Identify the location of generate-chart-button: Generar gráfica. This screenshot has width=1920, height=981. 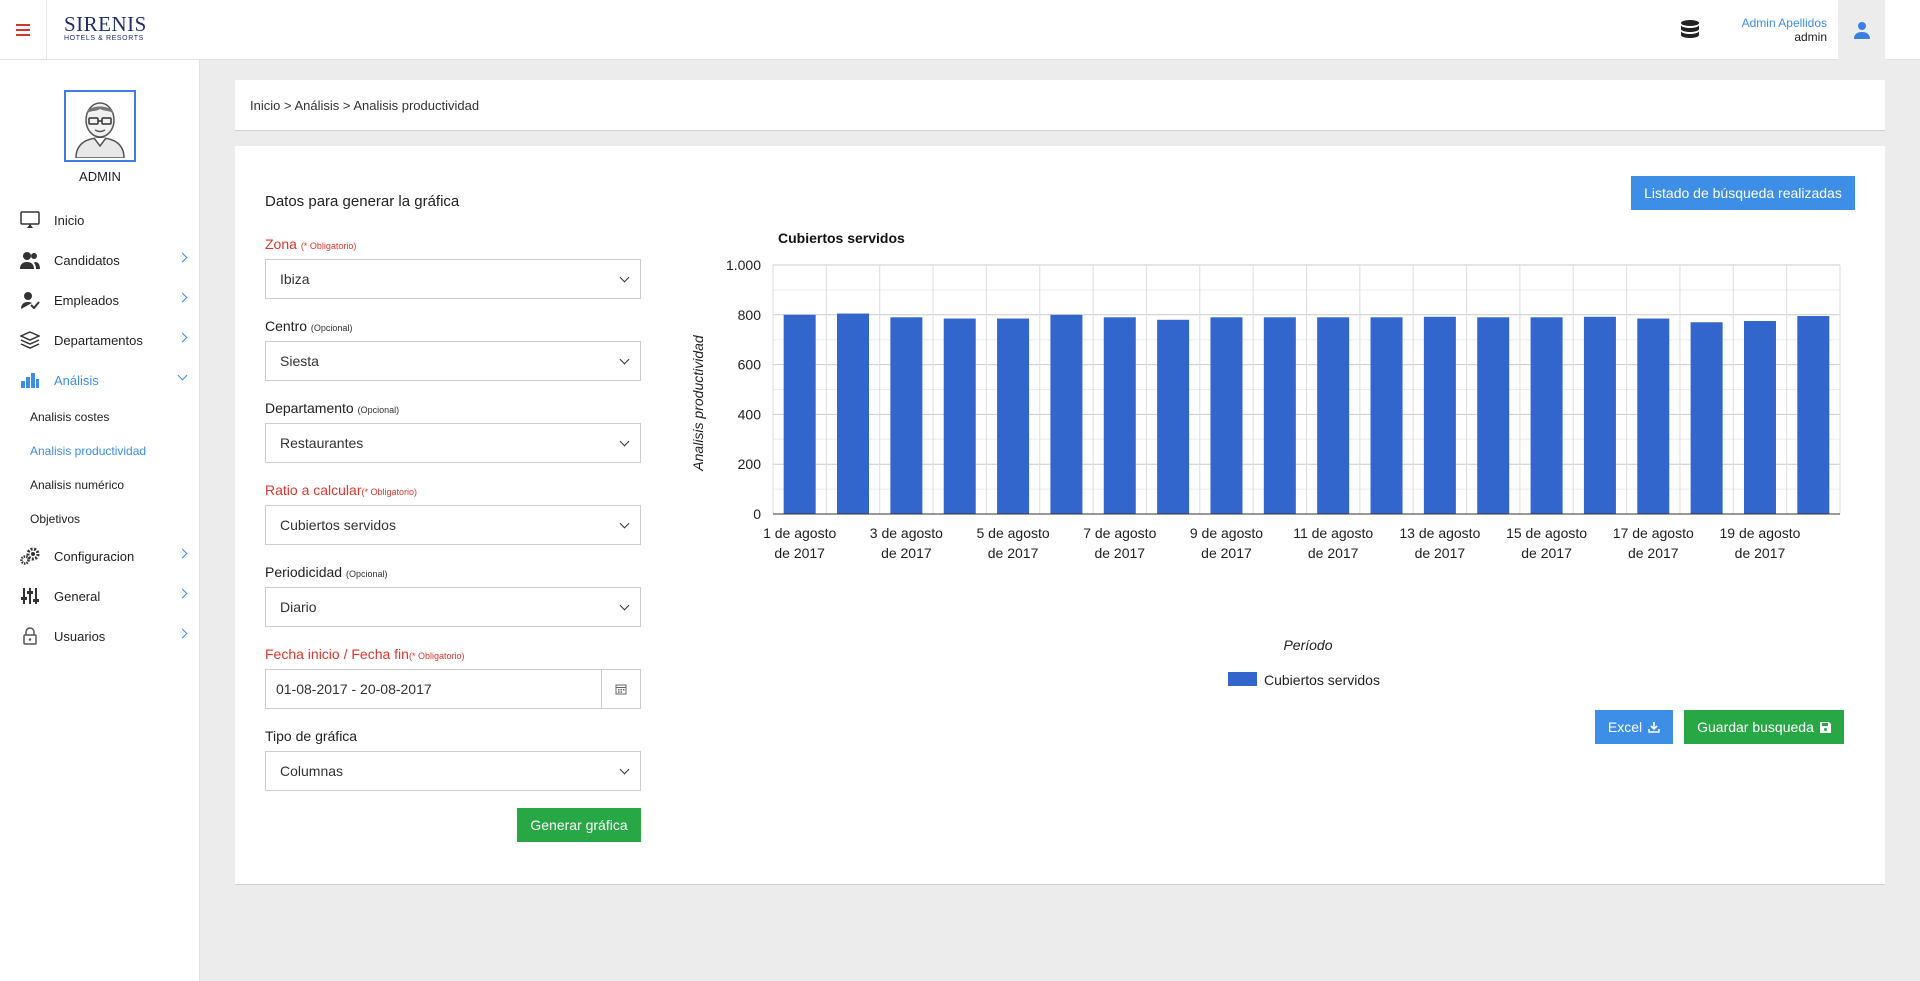
(579, 825).